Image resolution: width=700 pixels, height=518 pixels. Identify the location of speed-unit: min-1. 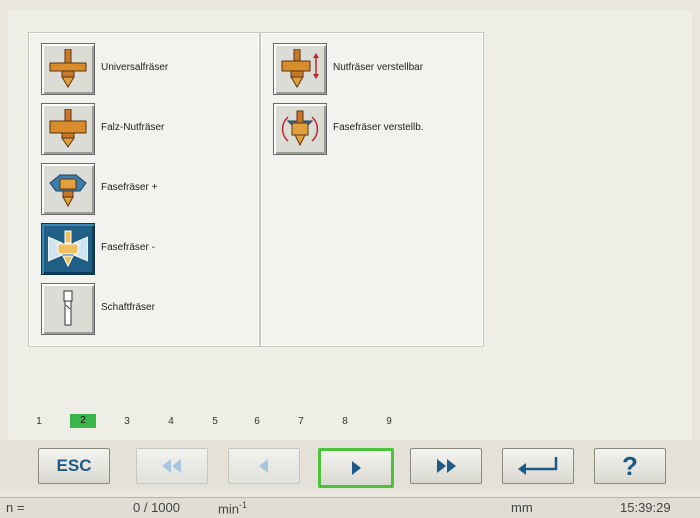
(232, 508).